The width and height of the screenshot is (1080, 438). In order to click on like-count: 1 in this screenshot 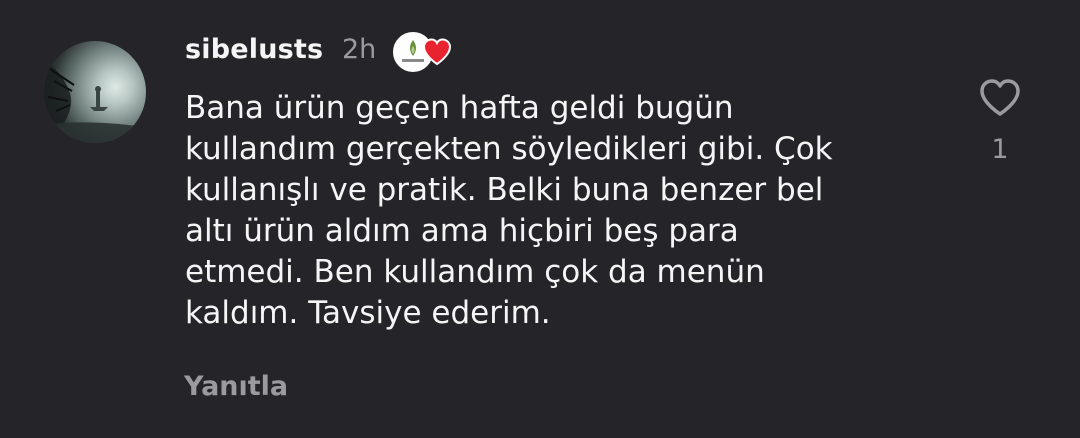, I will do `click(1000, 149)`.